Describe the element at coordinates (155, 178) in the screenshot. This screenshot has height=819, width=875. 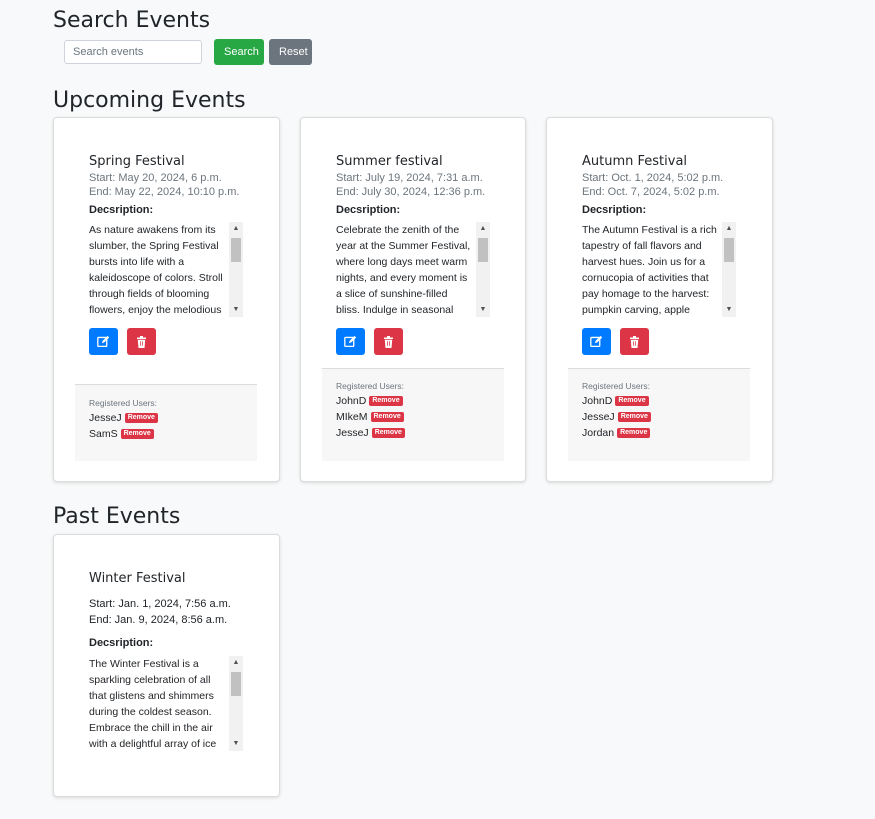
I see `event-start: Start: May 20, 2024, 6 p.m.` at that location.